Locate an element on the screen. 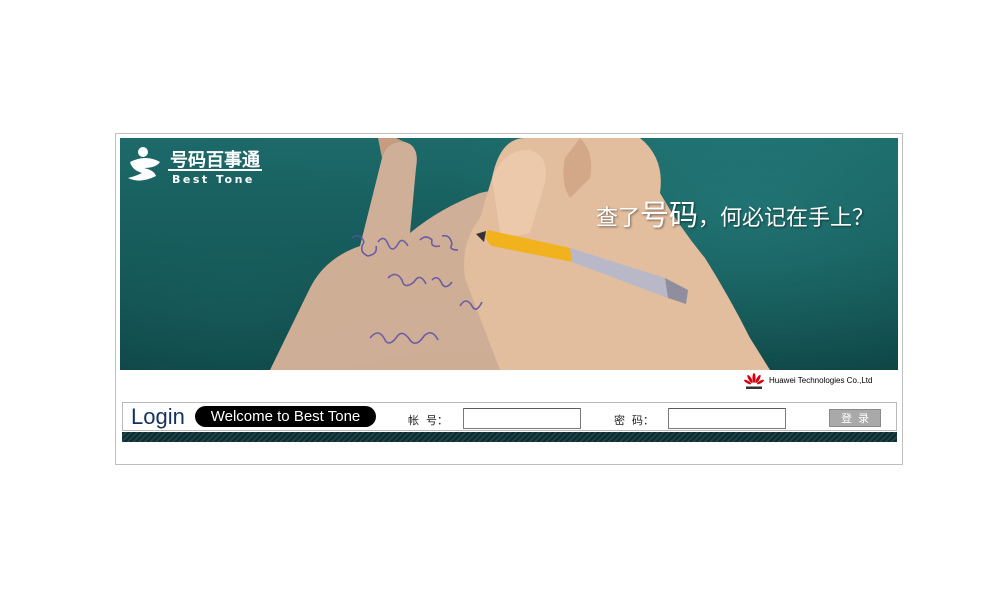 This screenshot has width=1003, height=600. banner-slogan: 查了号码，何必记在手上？ is located at coordinates (735, 213).